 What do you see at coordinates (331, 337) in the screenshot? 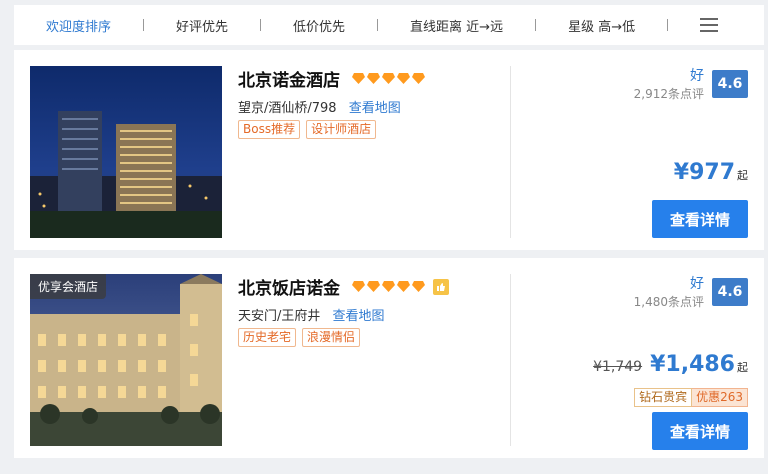
I see `tag: 浪漫情侣` at bounding box center [331, 337].